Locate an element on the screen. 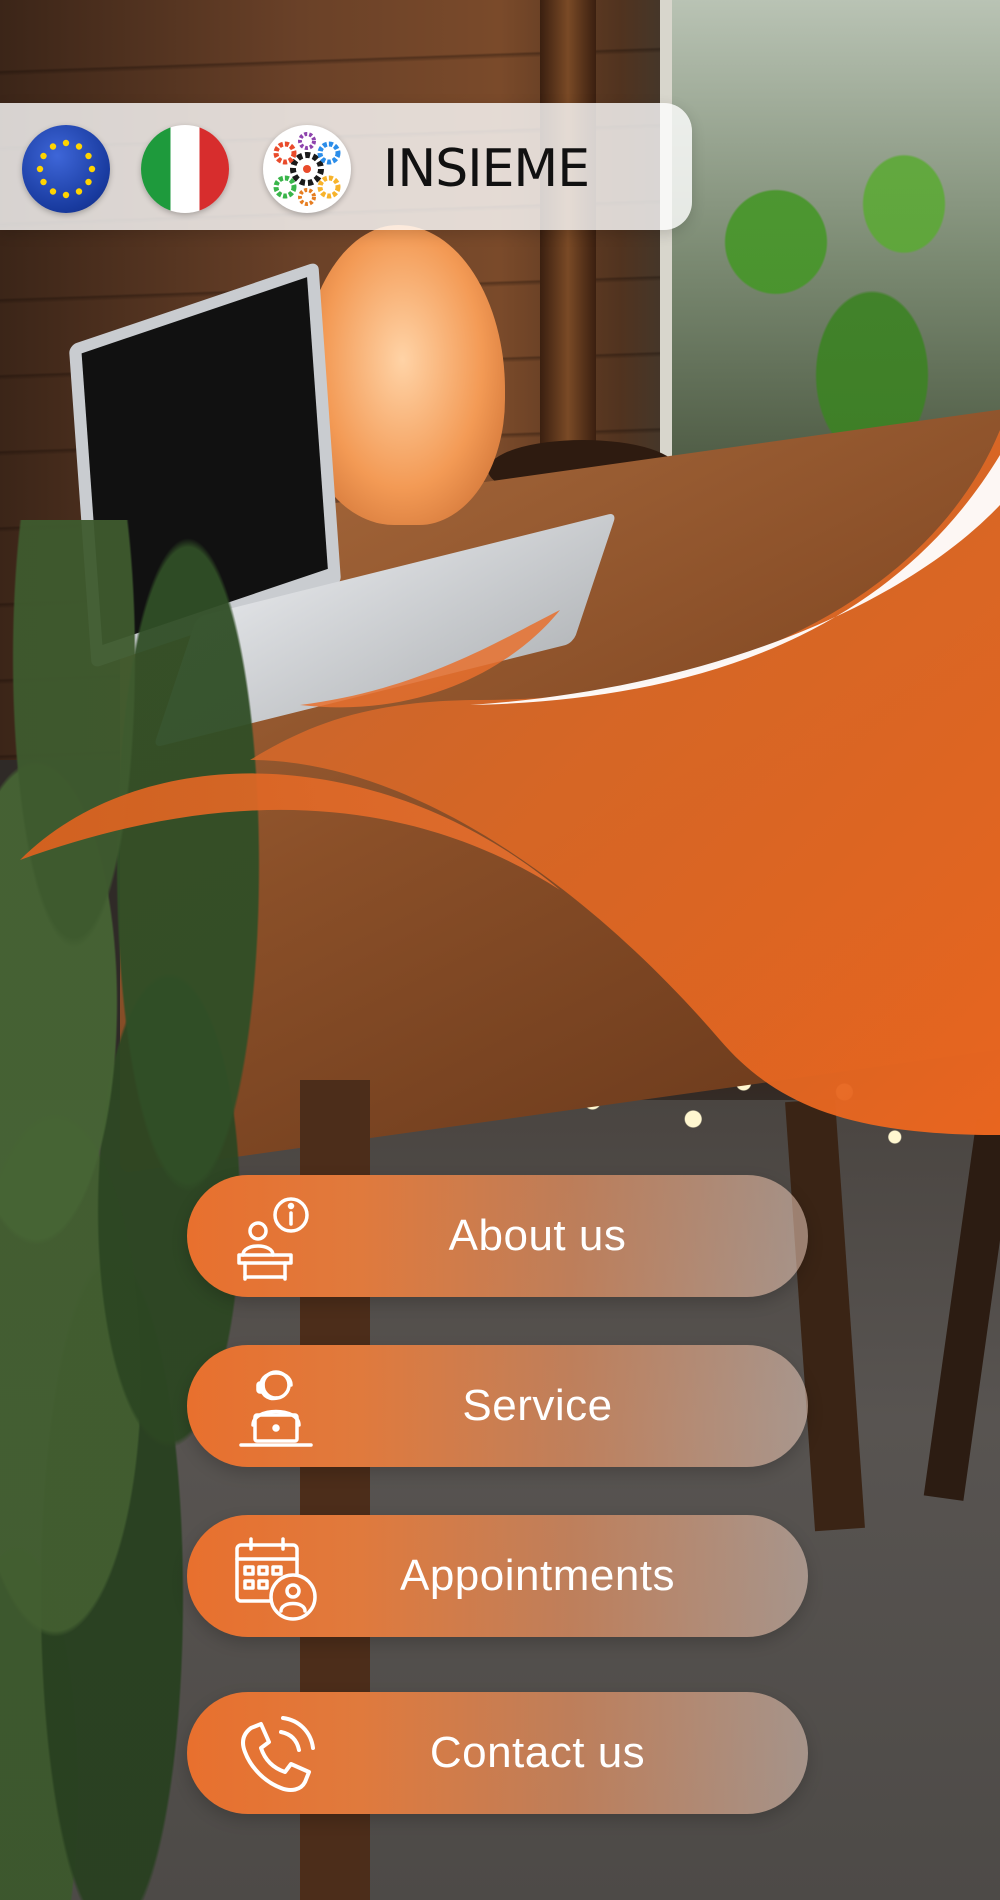 The height and width of the screenshot is (1900, 1000). header-bar: INSIEME is located at coordinates (346, 166).